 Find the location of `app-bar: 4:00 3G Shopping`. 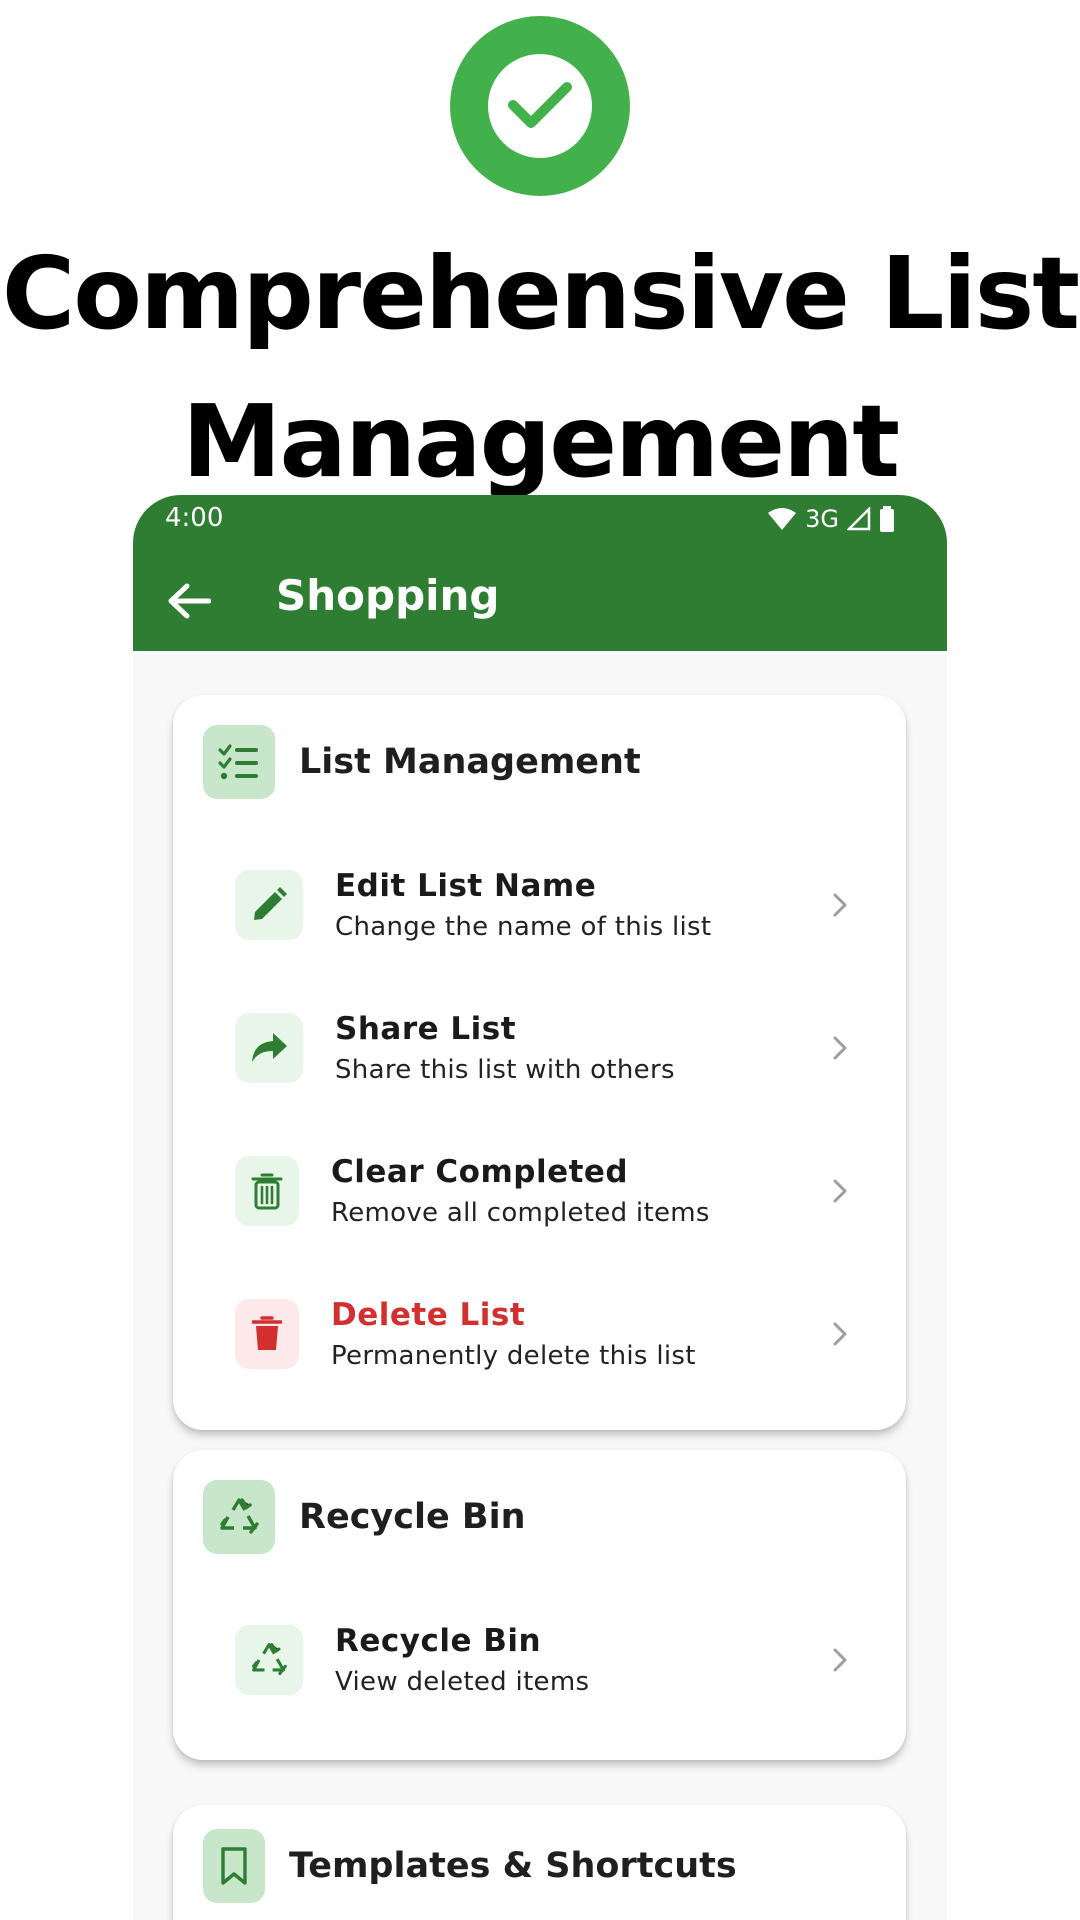

app-bar: 4:00 3G Shopping is located at coordinates (540, 573).